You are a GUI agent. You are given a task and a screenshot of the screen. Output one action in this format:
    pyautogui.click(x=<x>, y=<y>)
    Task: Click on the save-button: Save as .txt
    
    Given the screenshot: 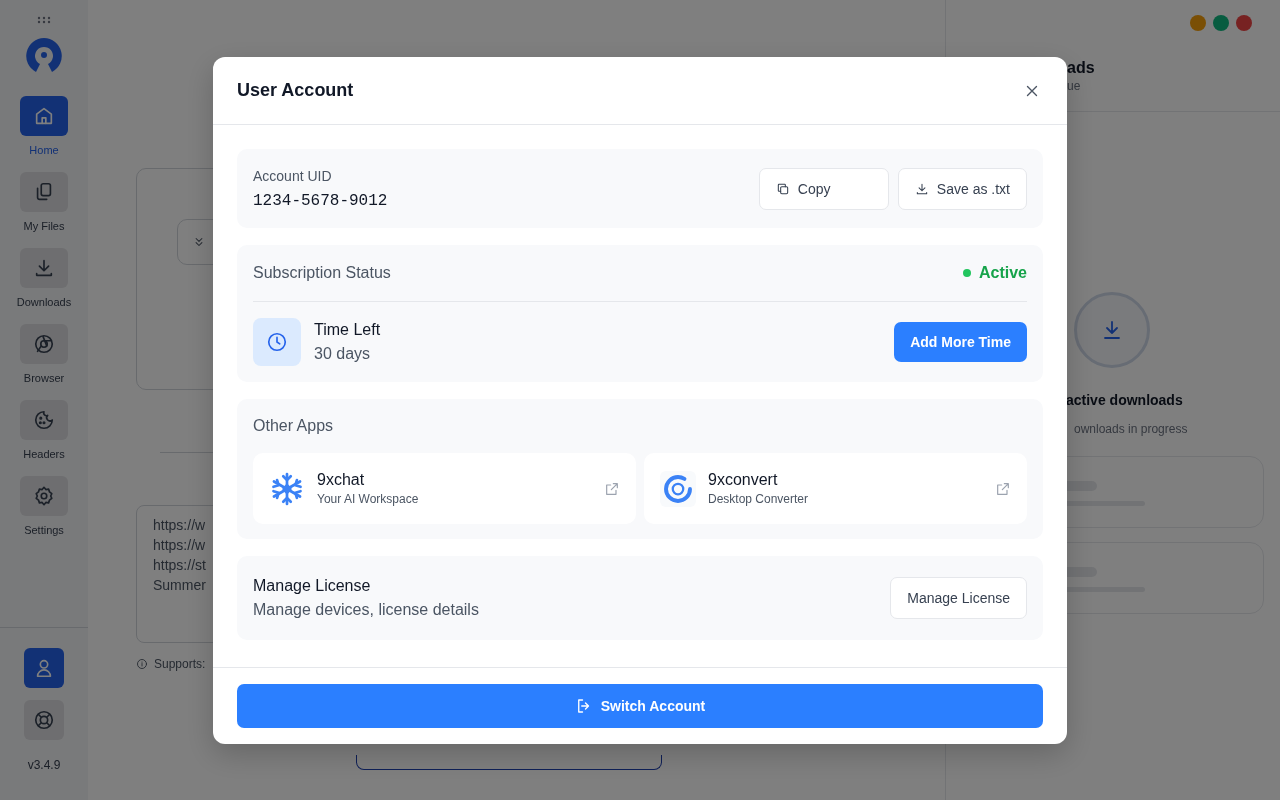 What is the action you would take?
    pyautogui.click(x=962, y=188)
    